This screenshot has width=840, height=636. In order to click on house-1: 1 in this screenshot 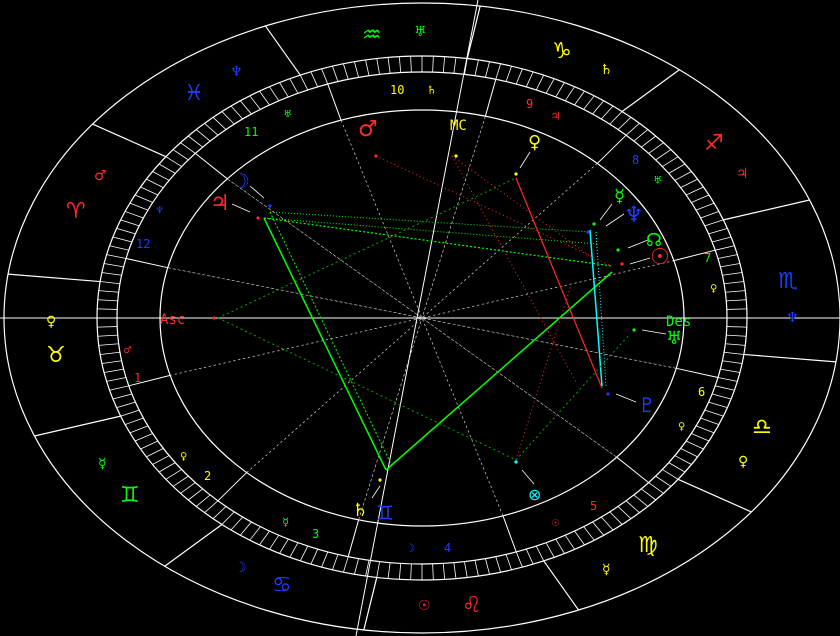, I will do `click(137, 378)`.